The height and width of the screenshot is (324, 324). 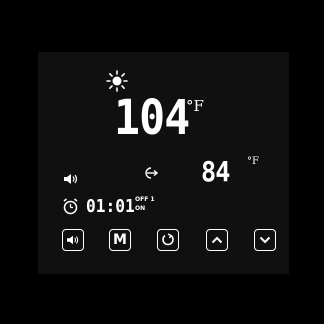 I want to click on up-button, so click(x=217, y=240).